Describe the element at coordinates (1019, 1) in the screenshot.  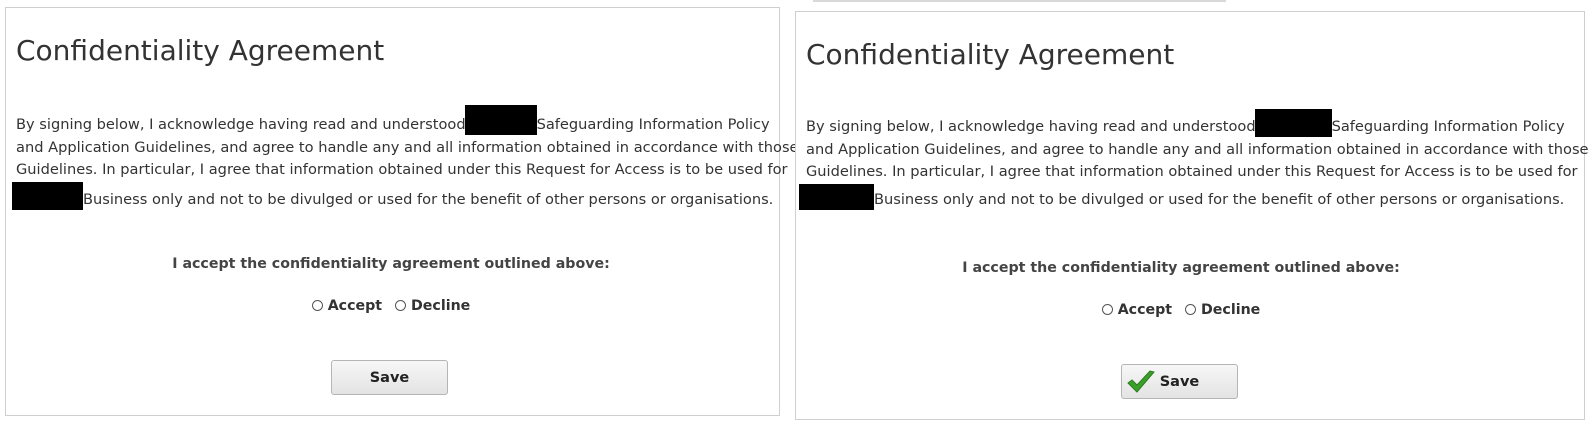
I see `top-divider` at that location.